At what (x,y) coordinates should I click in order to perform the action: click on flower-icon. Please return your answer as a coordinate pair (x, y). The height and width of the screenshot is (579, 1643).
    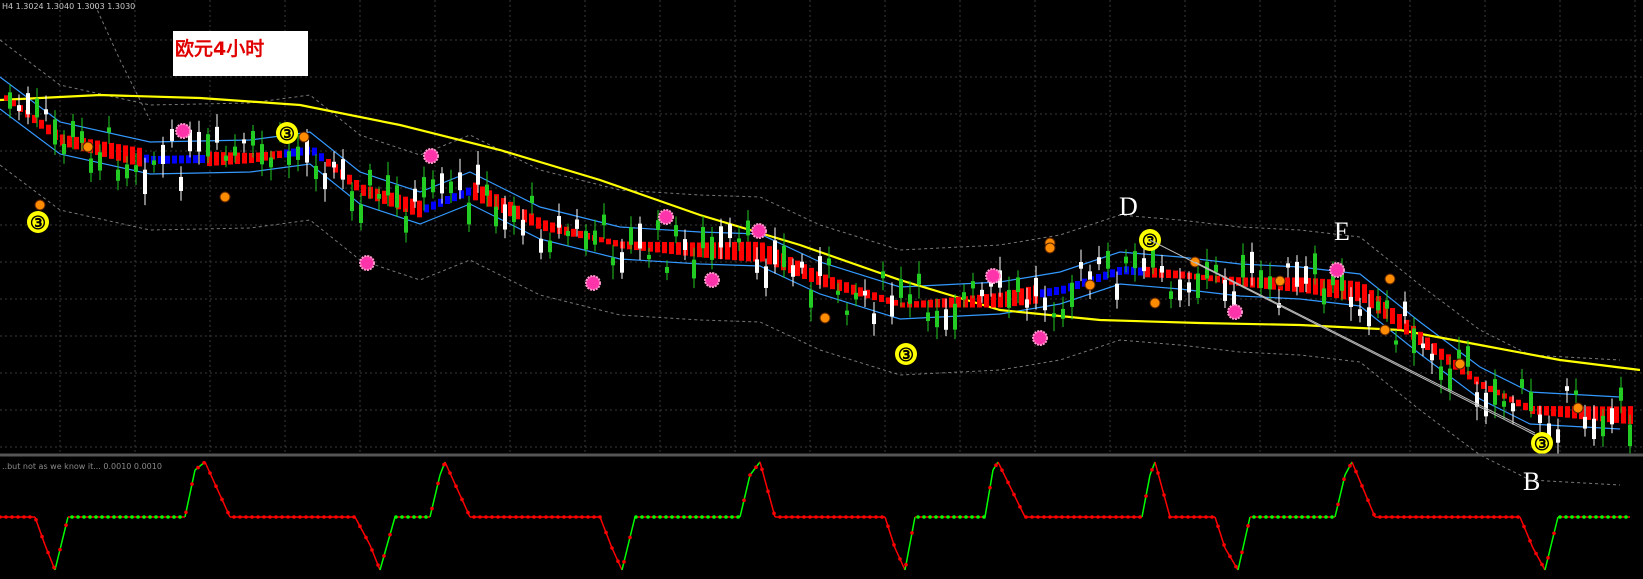
    Looking at the image, I should click on (666, 217).